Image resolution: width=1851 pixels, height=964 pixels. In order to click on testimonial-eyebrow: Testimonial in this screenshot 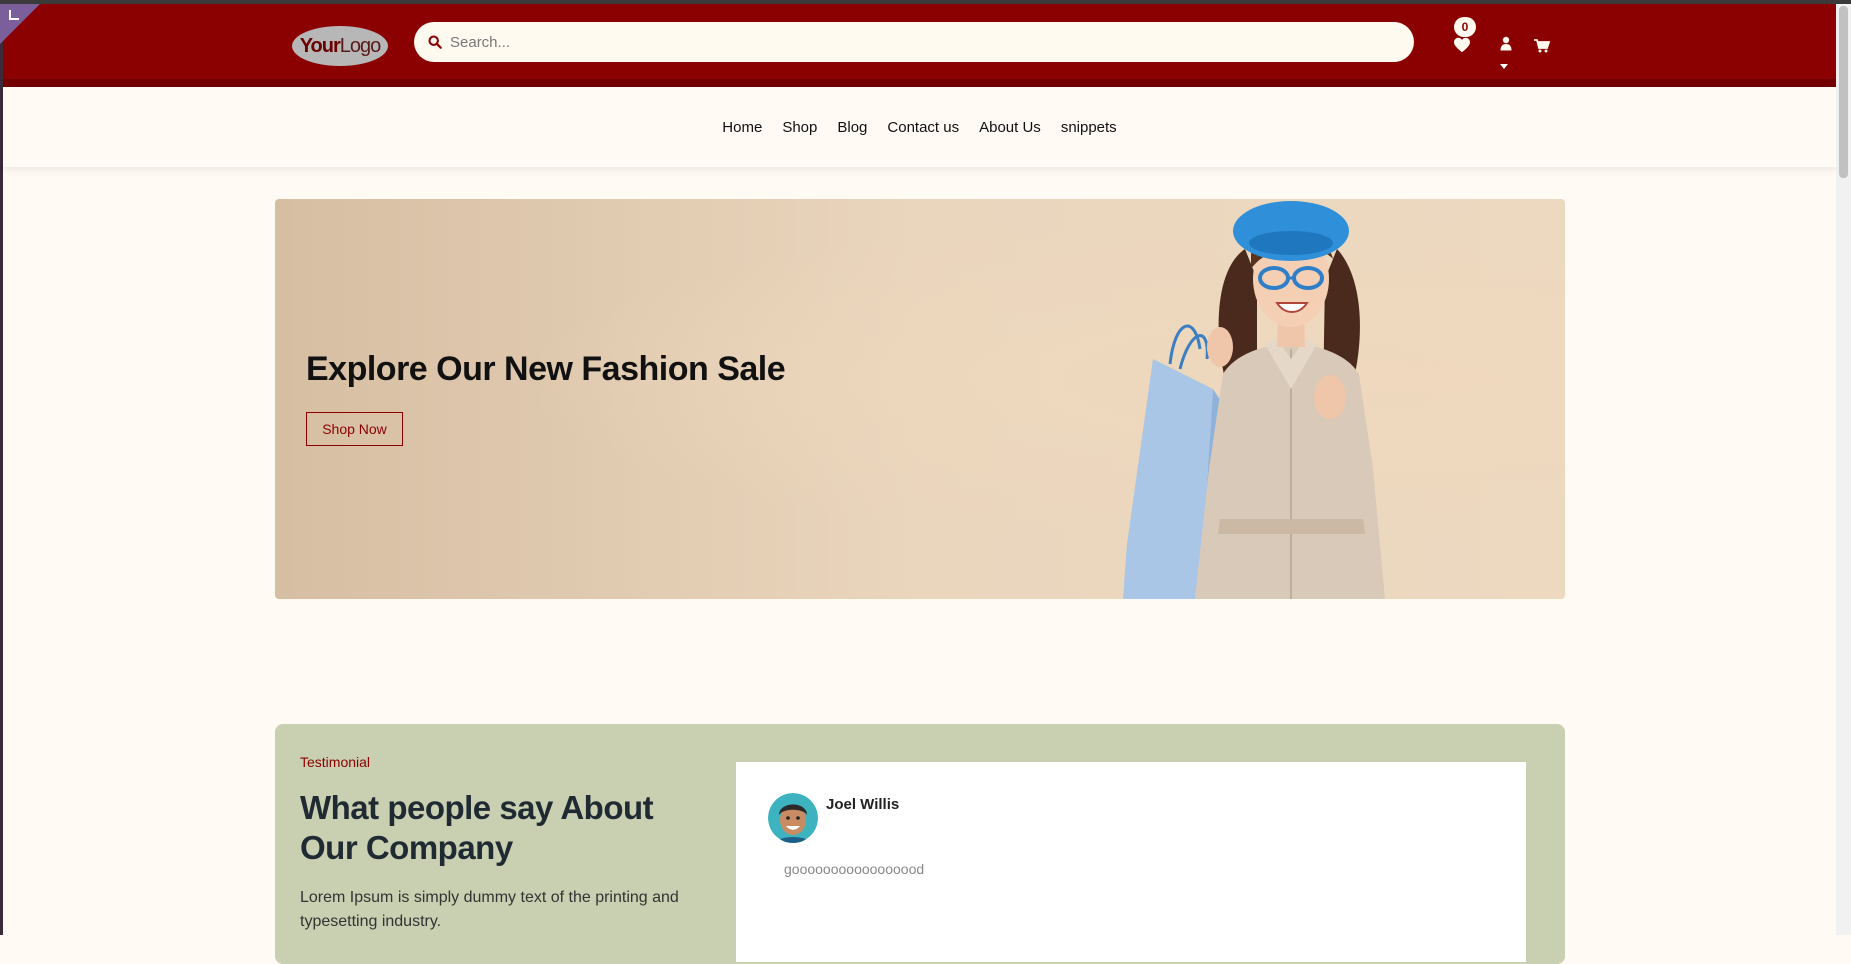, I will do `click(335, 762)`.